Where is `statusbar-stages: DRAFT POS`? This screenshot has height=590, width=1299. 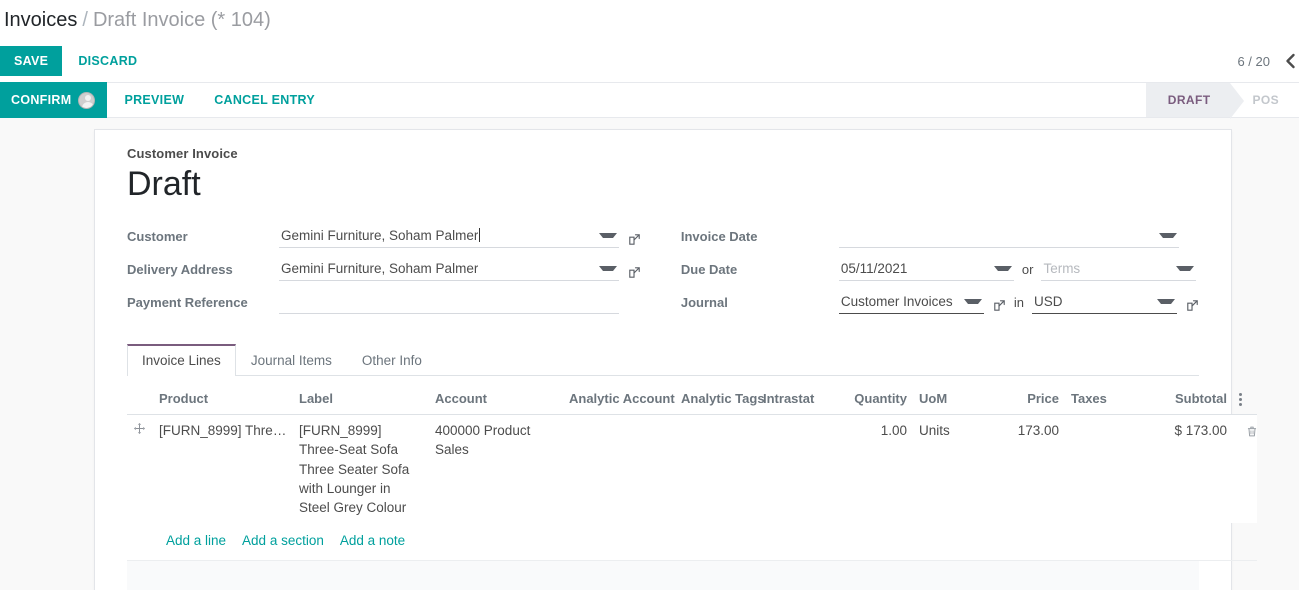 statusbar-stages: DRAFT POS is located at coordinates (1222, 101).